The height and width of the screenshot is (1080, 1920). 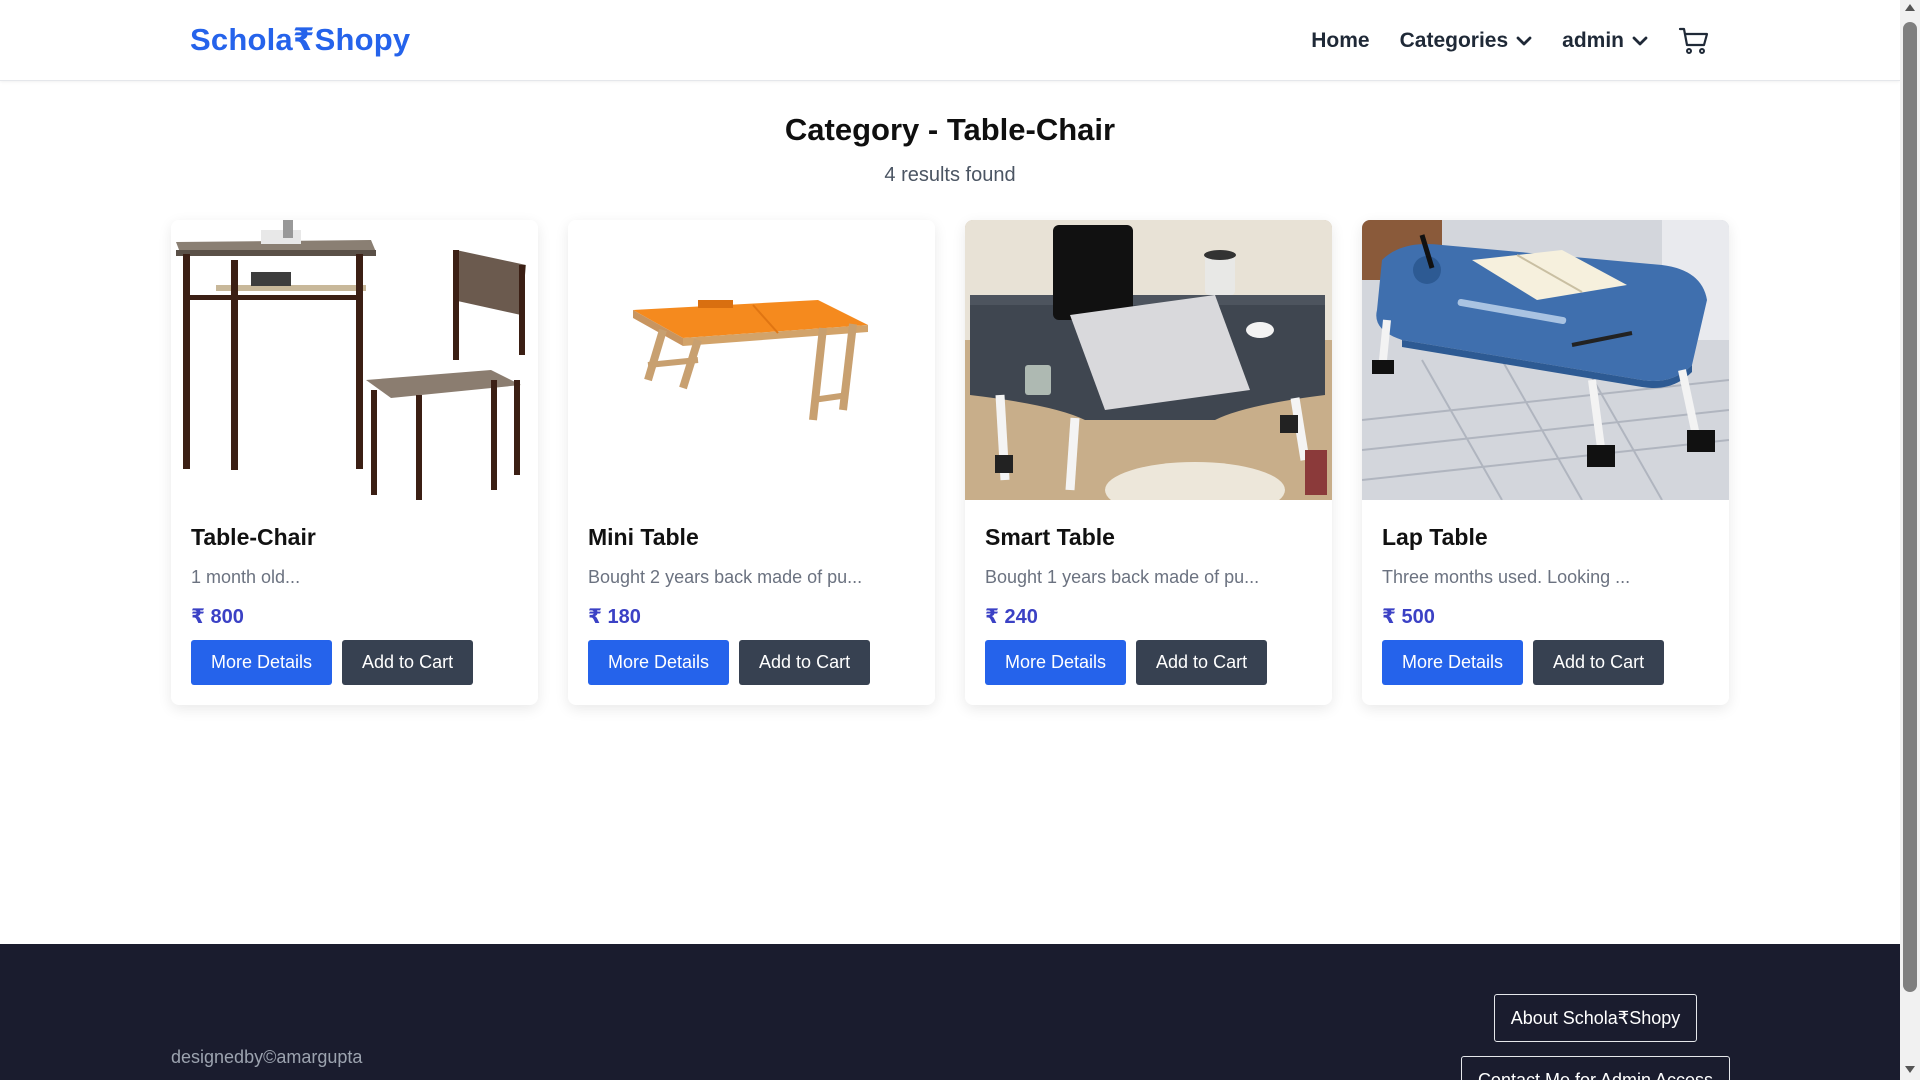 What do you see at coordinates (1050, 537) in the screenshot?
I see `product-title: Smart Table` at bounding box center [1050, 537].